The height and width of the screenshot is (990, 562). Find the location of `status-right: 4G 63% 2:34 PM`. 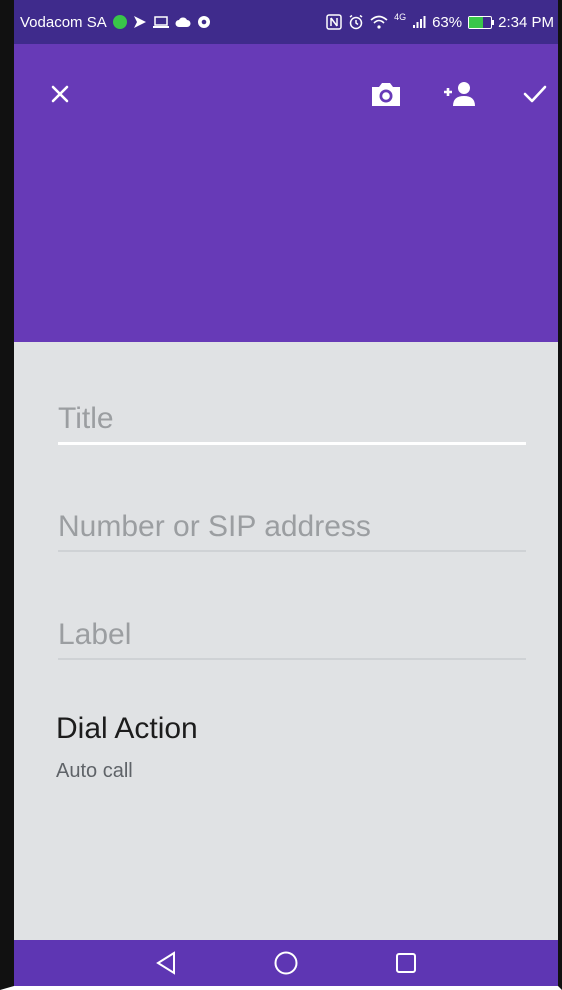

status-right: 4G 63% 2:34 PM is located at coordinates (442, 21).